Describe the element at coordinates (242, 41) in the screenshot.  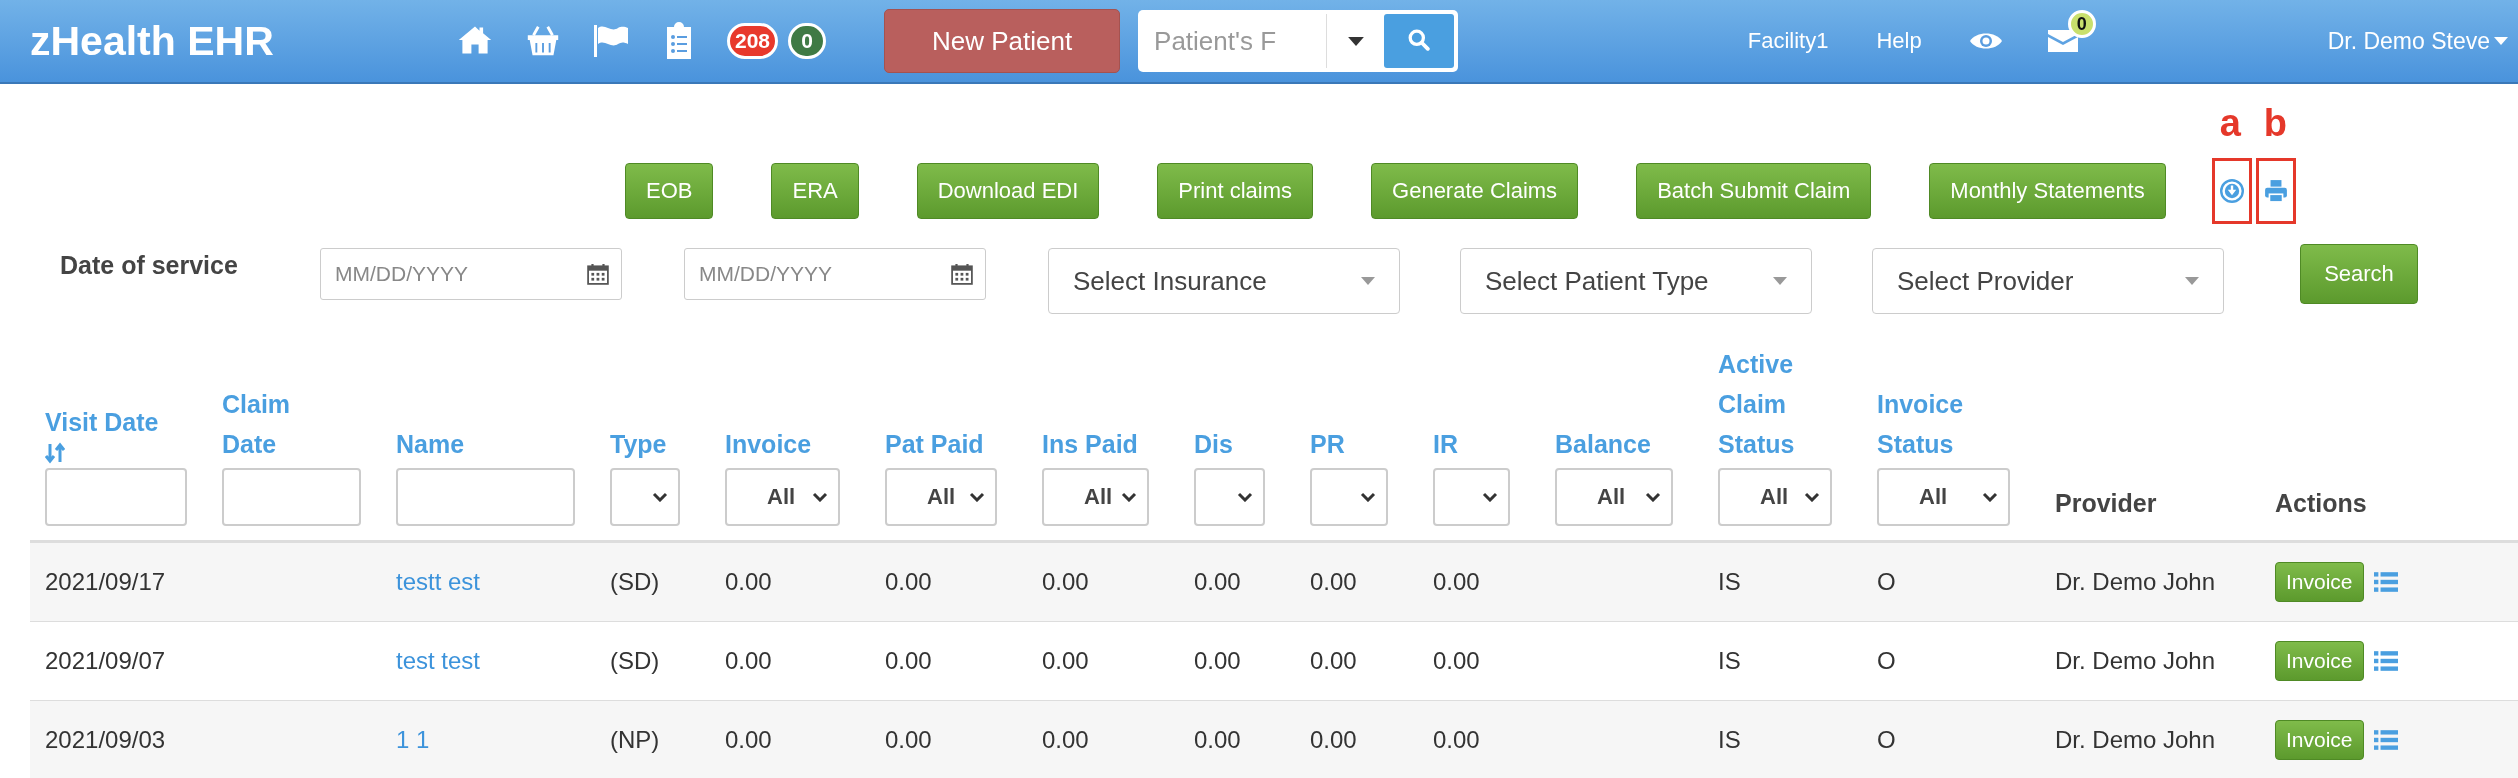
I see `app-logo: zHealth EHR` at that location.